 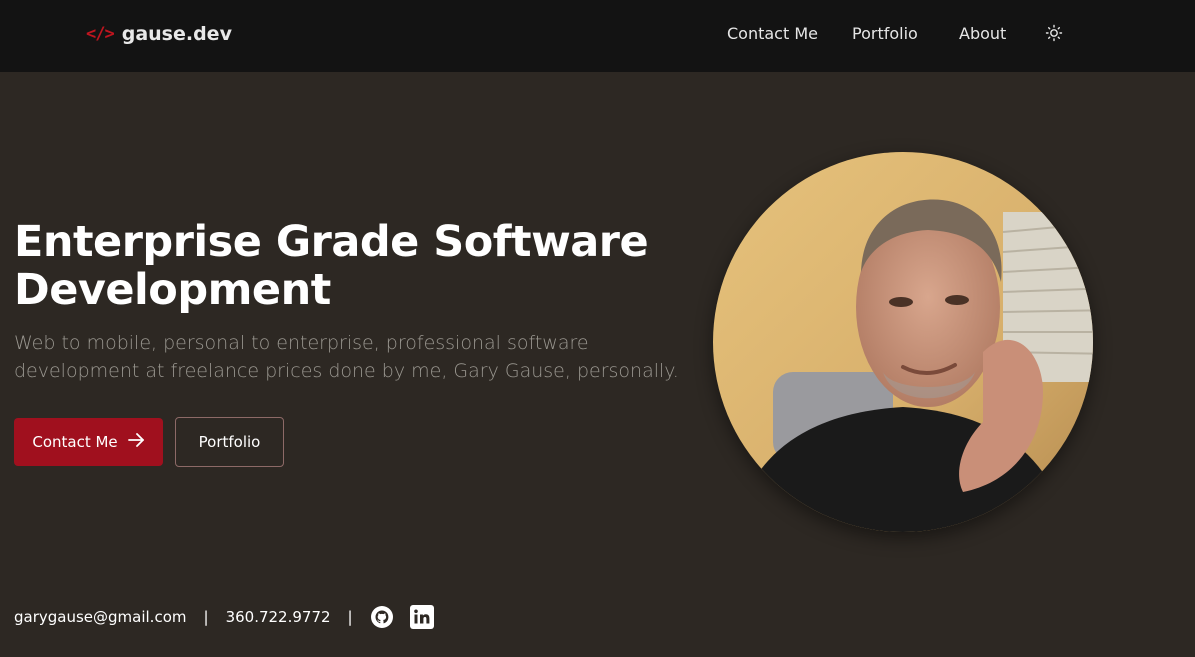 I want to click on nav-portfolio: Portfolio, so click(x=885, y=33).